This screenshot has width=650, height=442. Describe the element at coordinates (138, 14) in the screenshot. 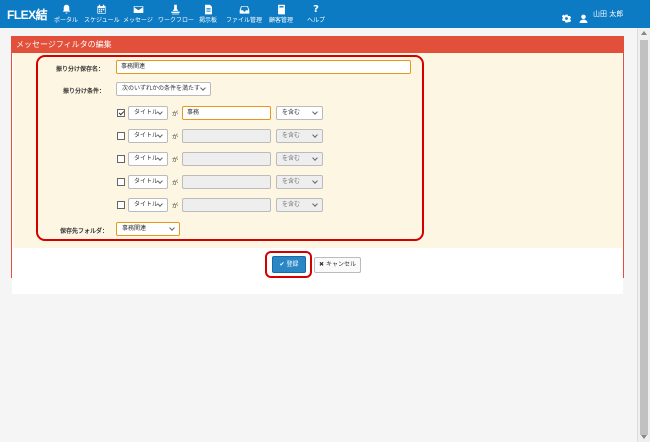

I see `nav-message: メッセージ` at that location.